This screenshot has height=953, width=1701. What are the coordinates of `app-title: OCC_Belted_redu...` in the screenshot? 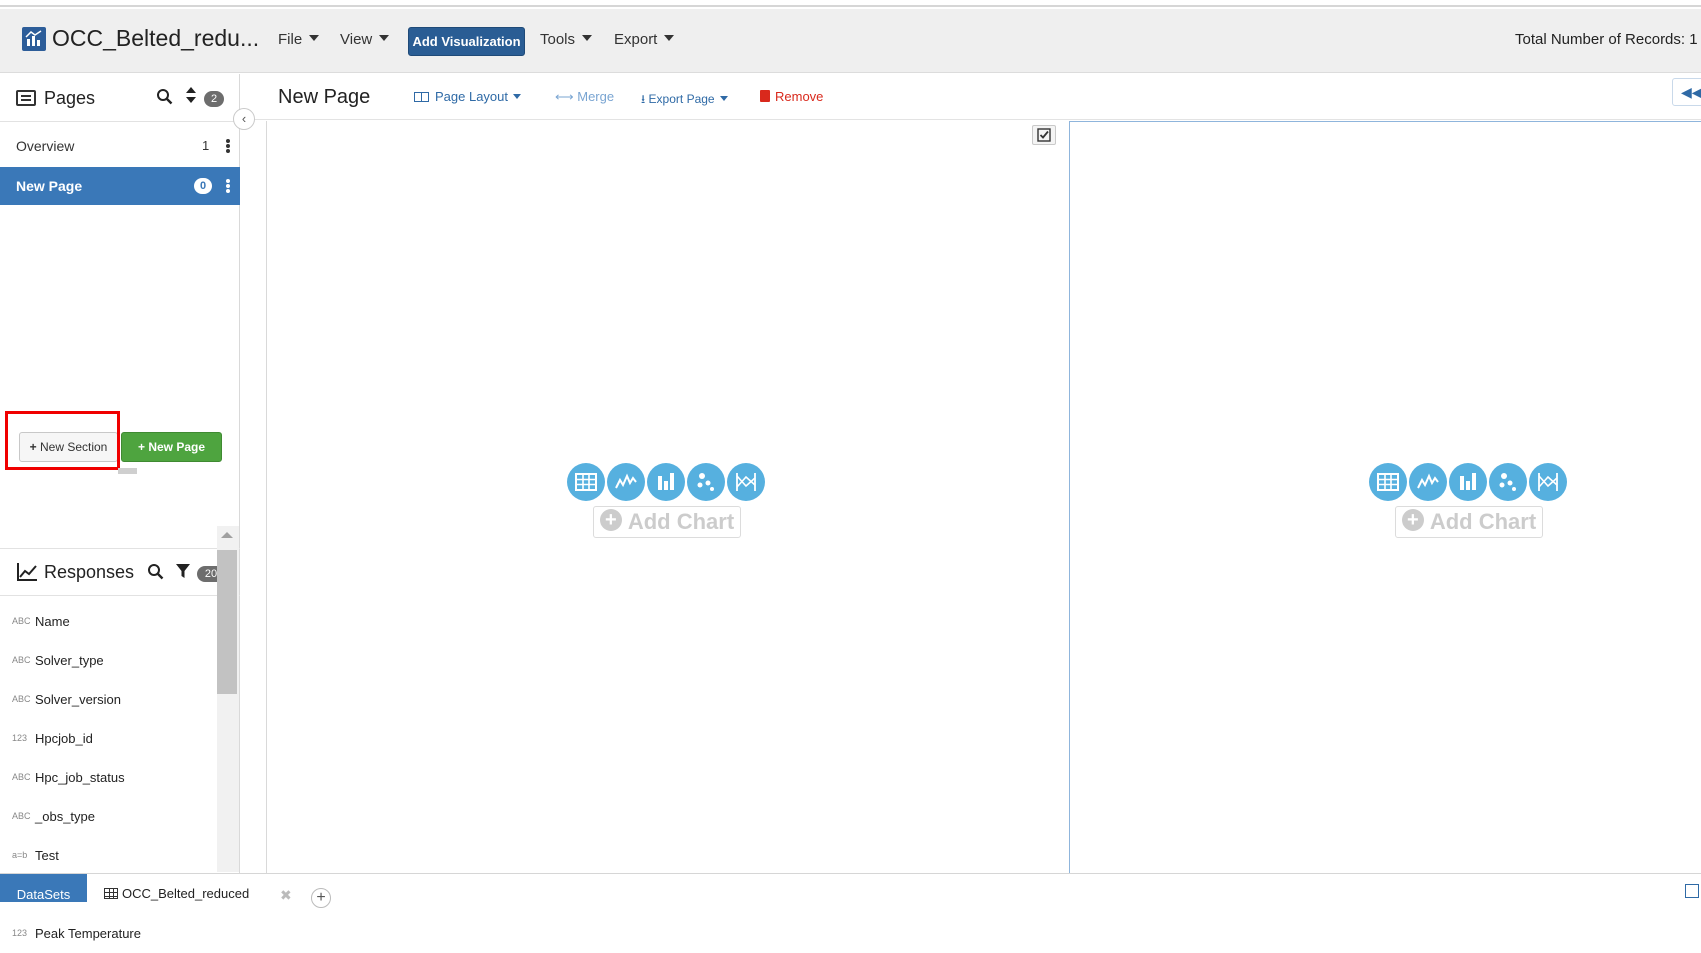 It's located at (156, 38).